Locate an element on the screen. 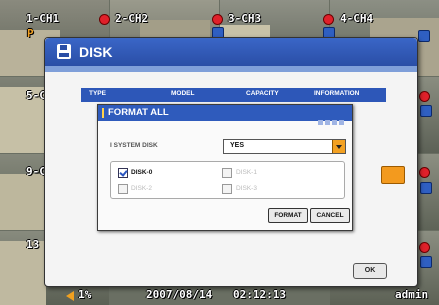  system-disk-value: YES is located at coordinates (237, 145).